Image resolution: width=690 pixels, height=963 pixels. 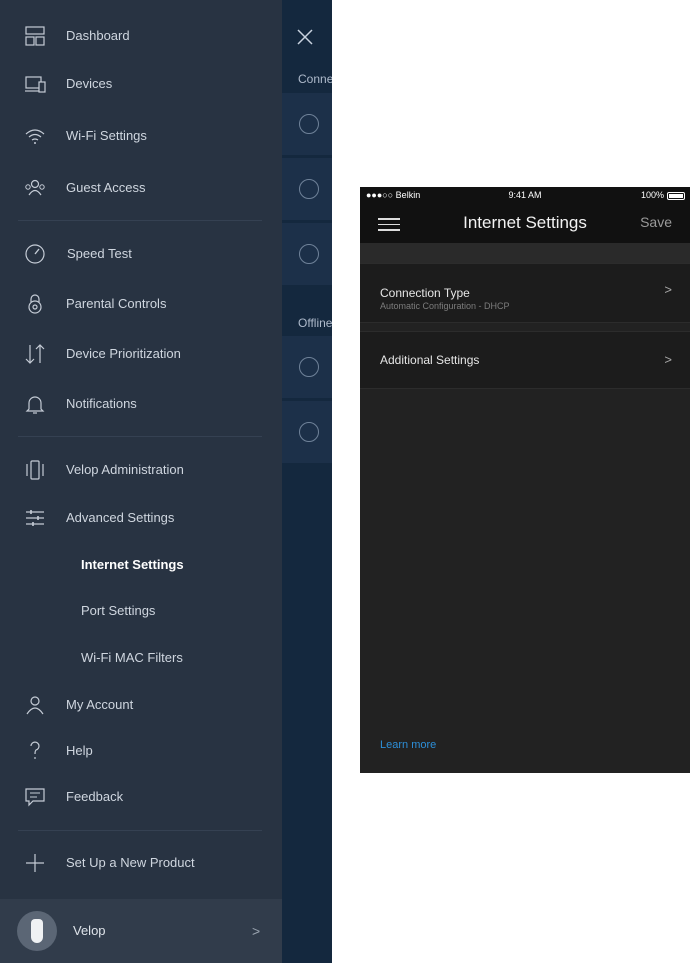 I want to click on menu-item-device-prioritization: Device Prioritization, so click(x=141, y=354).